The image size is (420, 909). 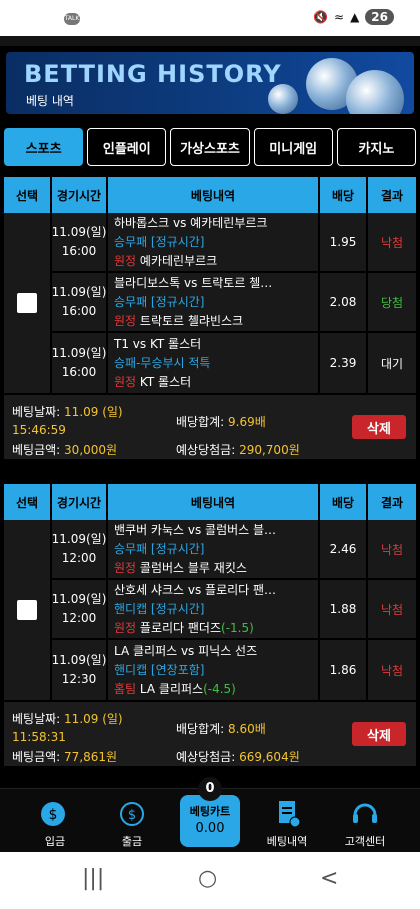 What do you see at coordinates (28, 502) in the screenshot?
I see `header-select: 선택` at bounding box center [28, 502].